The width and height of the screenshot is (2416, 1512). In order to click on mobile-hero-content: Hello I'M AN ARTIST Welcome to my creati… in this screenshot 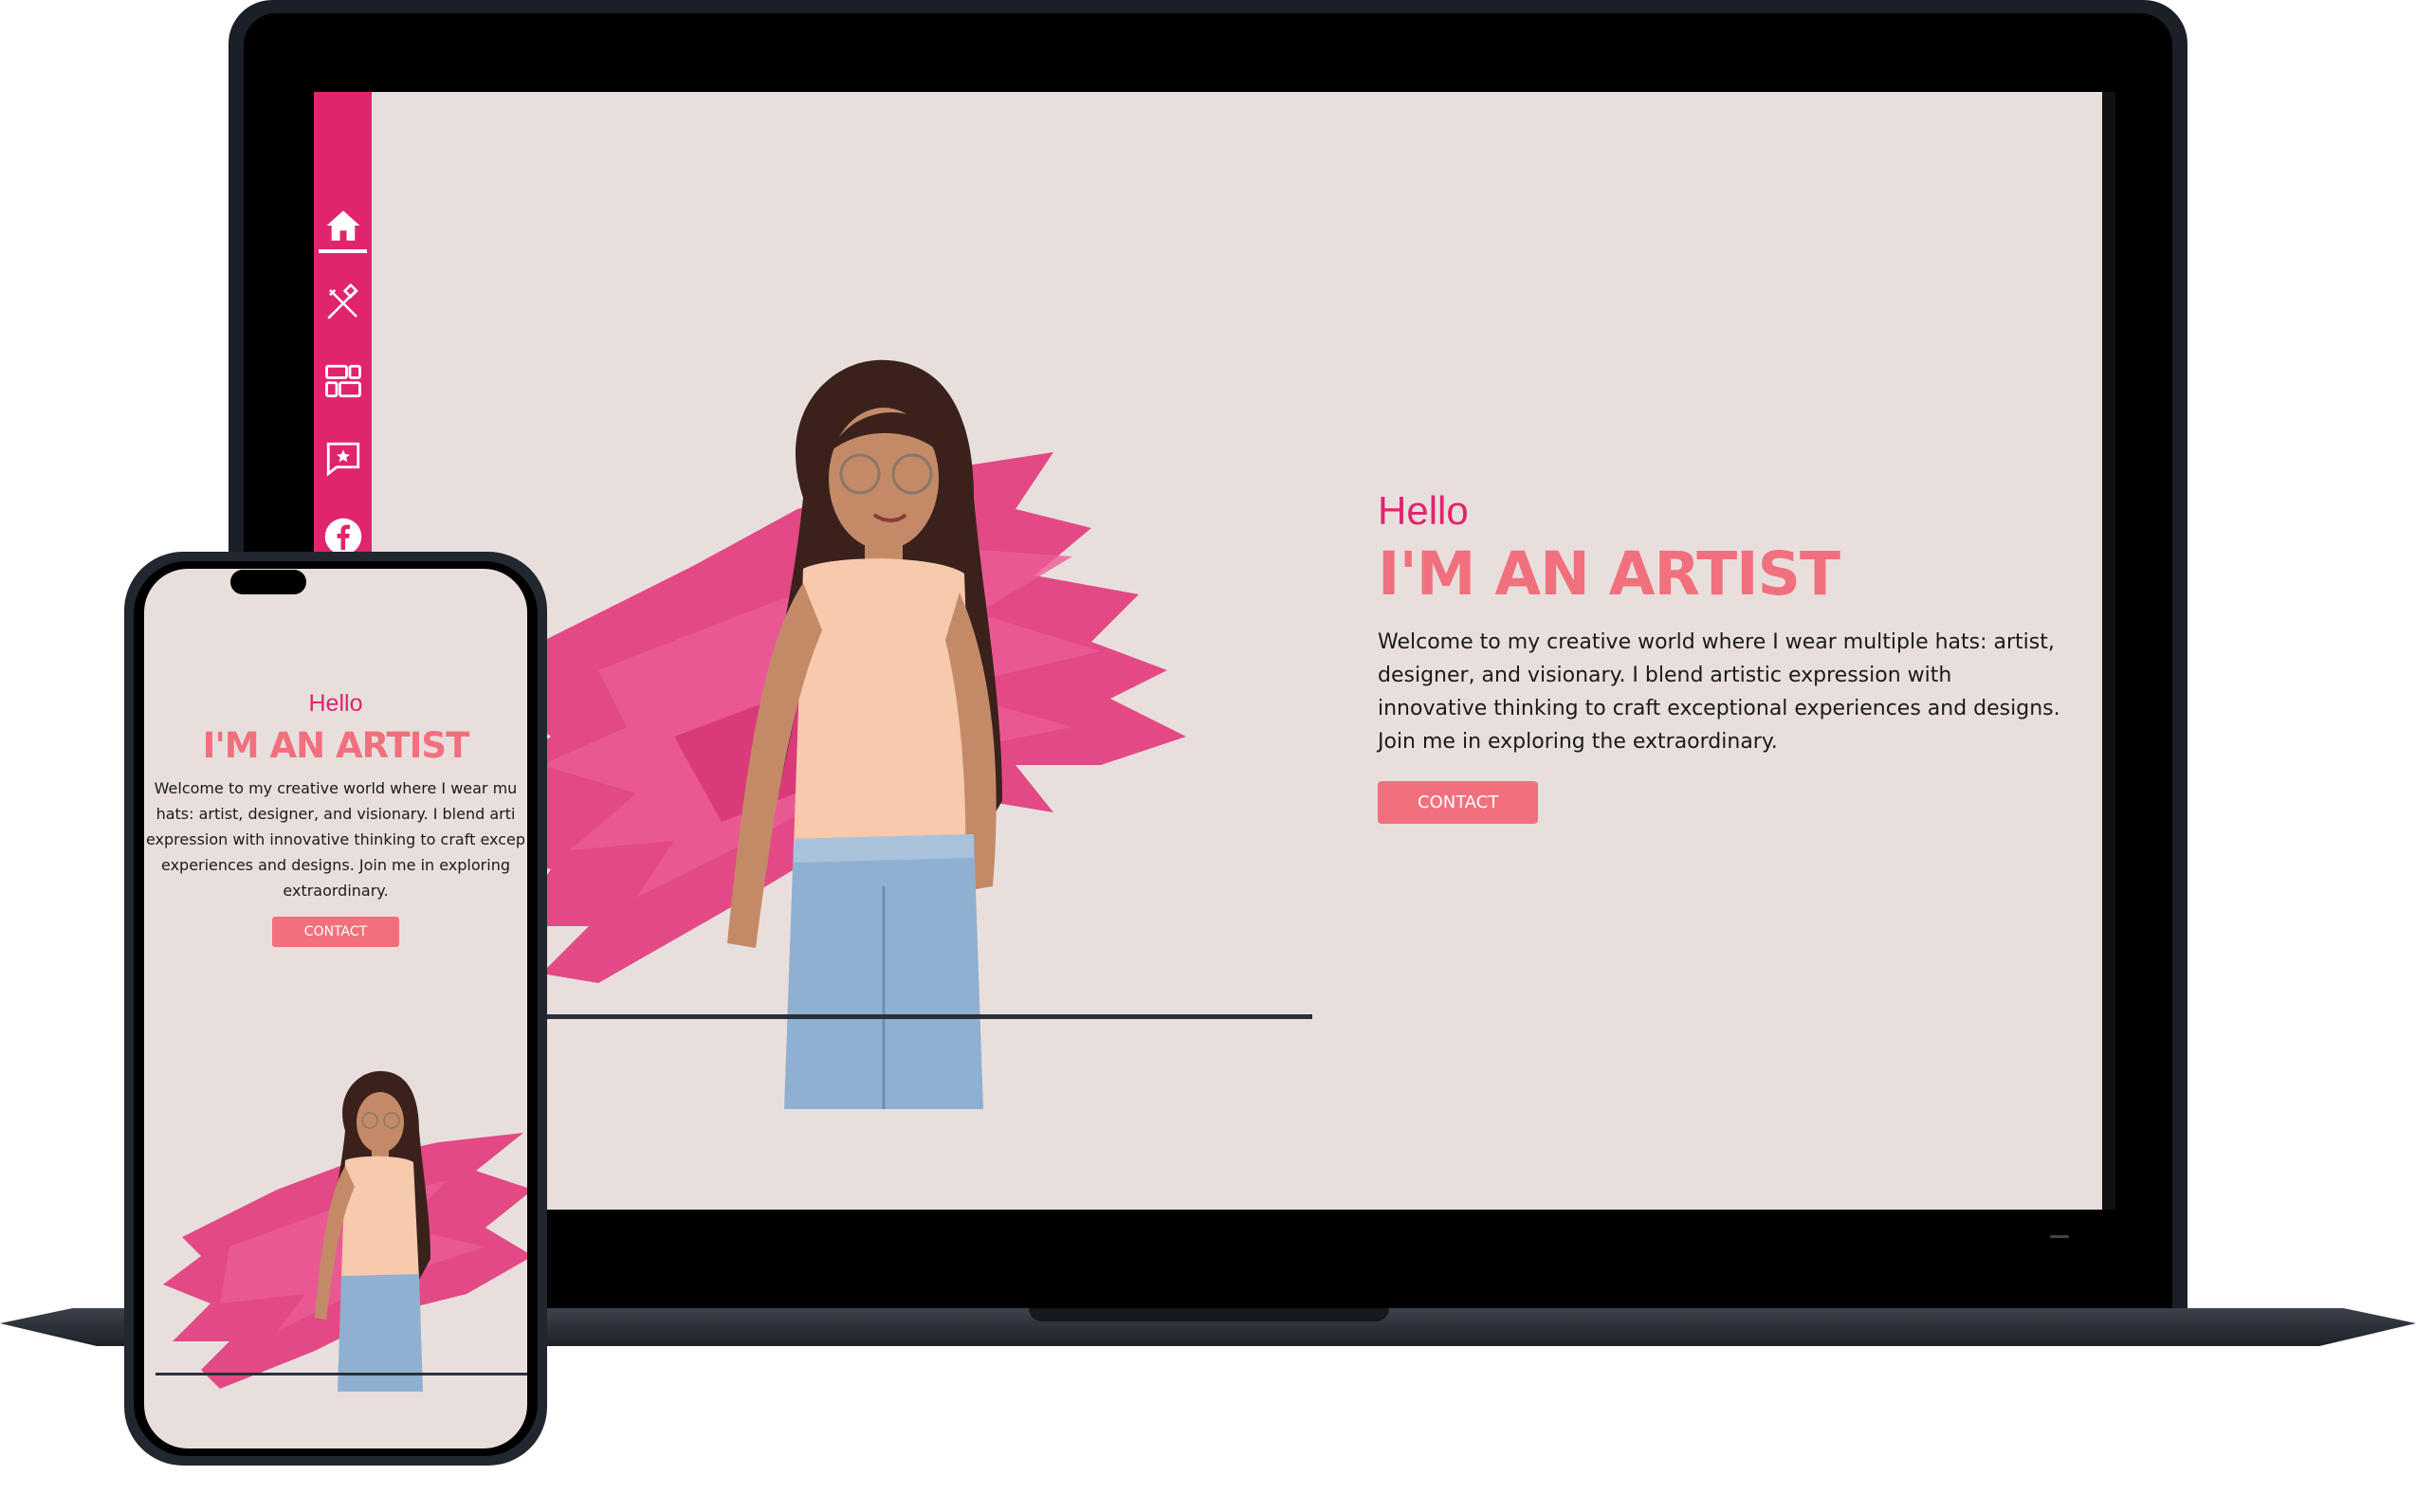, I will do `click(335, 819)`.